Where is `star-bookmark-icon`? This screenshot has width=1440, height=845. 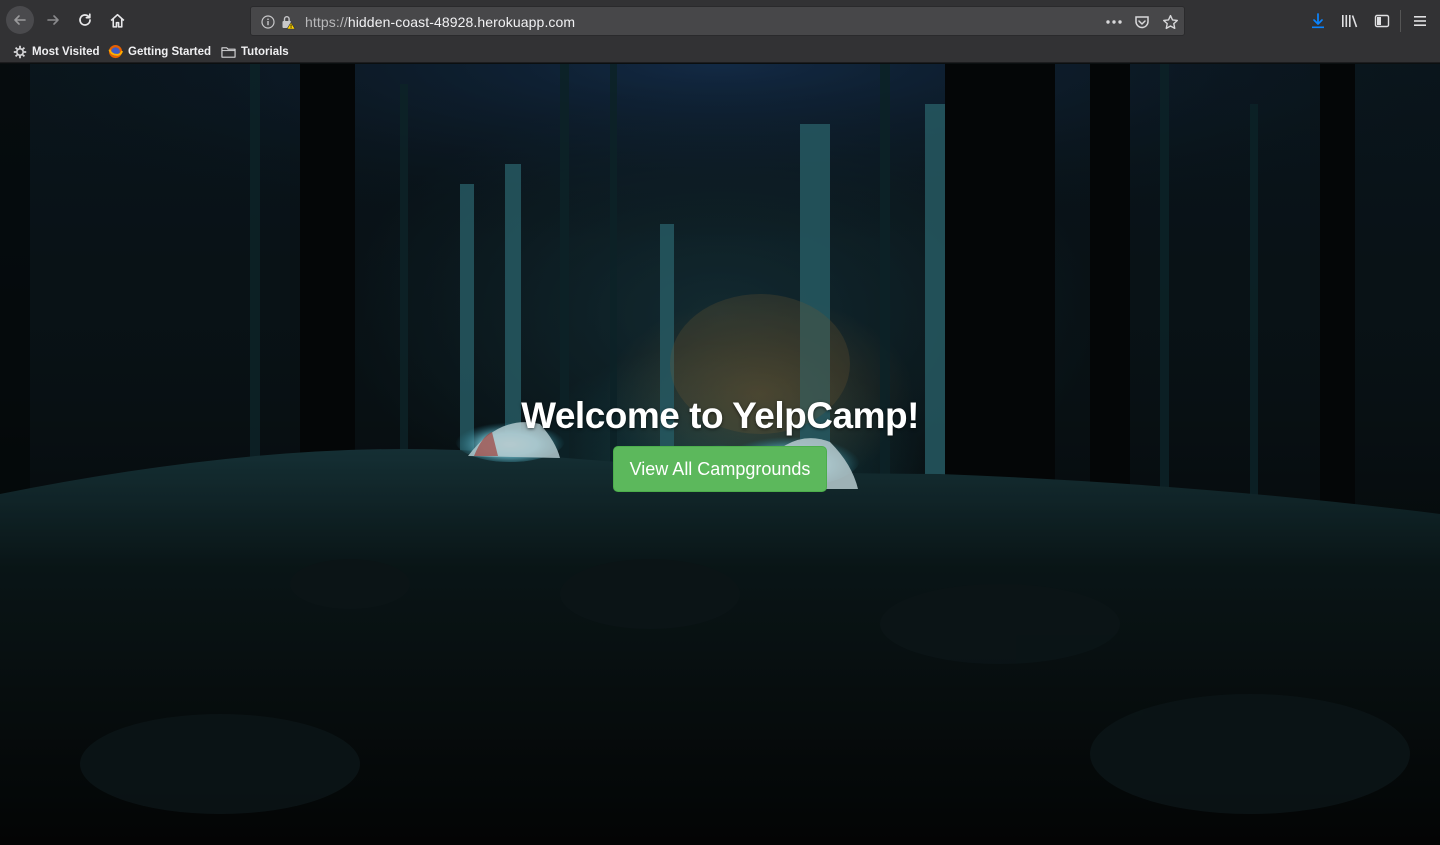 star-bookmark-icon is located at coordinates (1170, 22).